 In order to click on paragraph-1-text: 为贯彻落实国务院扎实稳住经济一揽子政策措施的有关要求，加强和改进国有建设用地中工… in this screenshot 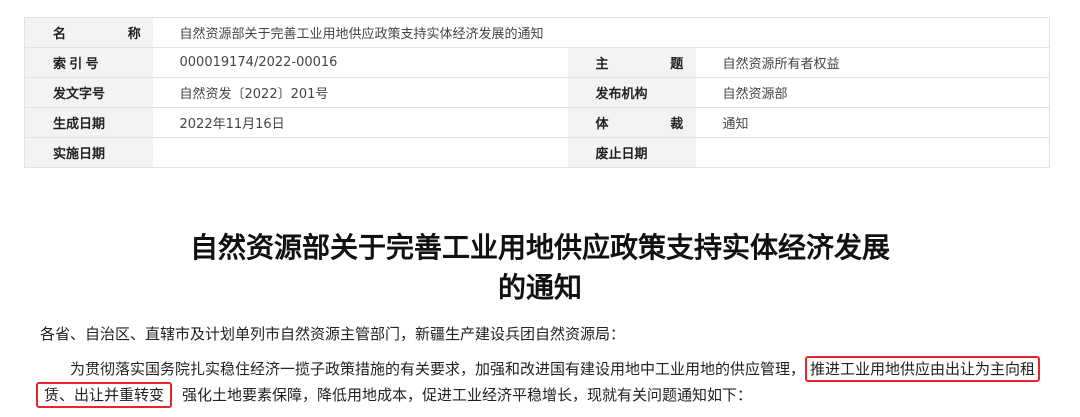, I will do `click(438, 369)`.